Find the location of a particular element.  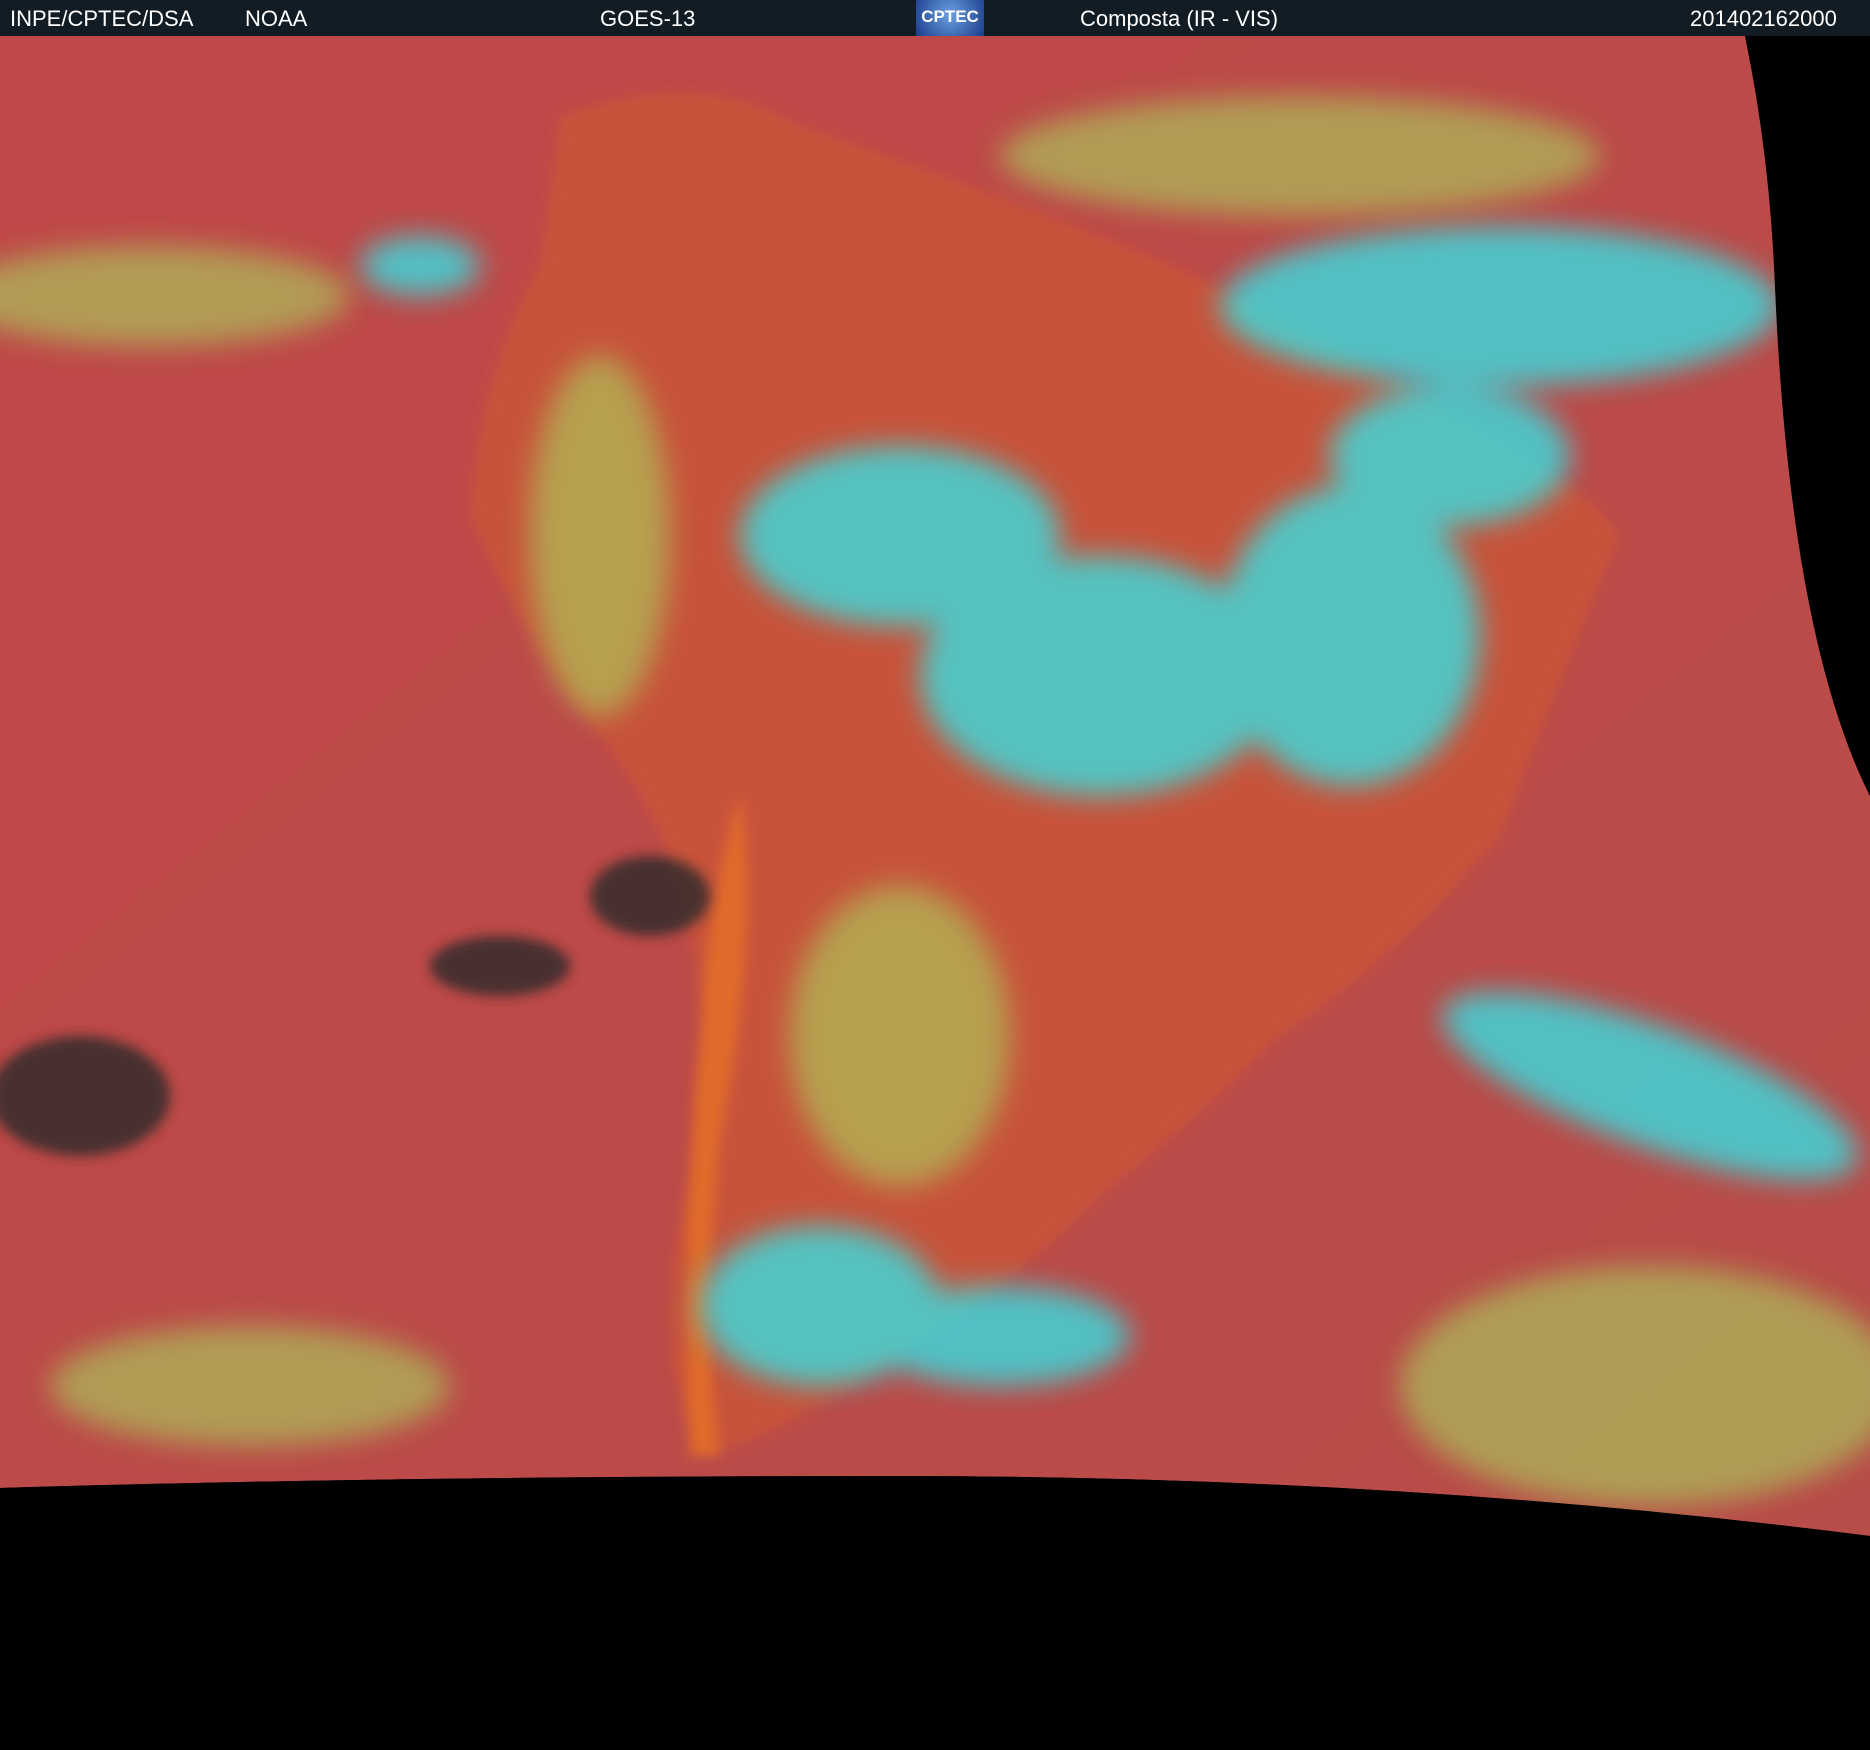

cptec-logo: CPTEC is located at coordinates (950, 18).